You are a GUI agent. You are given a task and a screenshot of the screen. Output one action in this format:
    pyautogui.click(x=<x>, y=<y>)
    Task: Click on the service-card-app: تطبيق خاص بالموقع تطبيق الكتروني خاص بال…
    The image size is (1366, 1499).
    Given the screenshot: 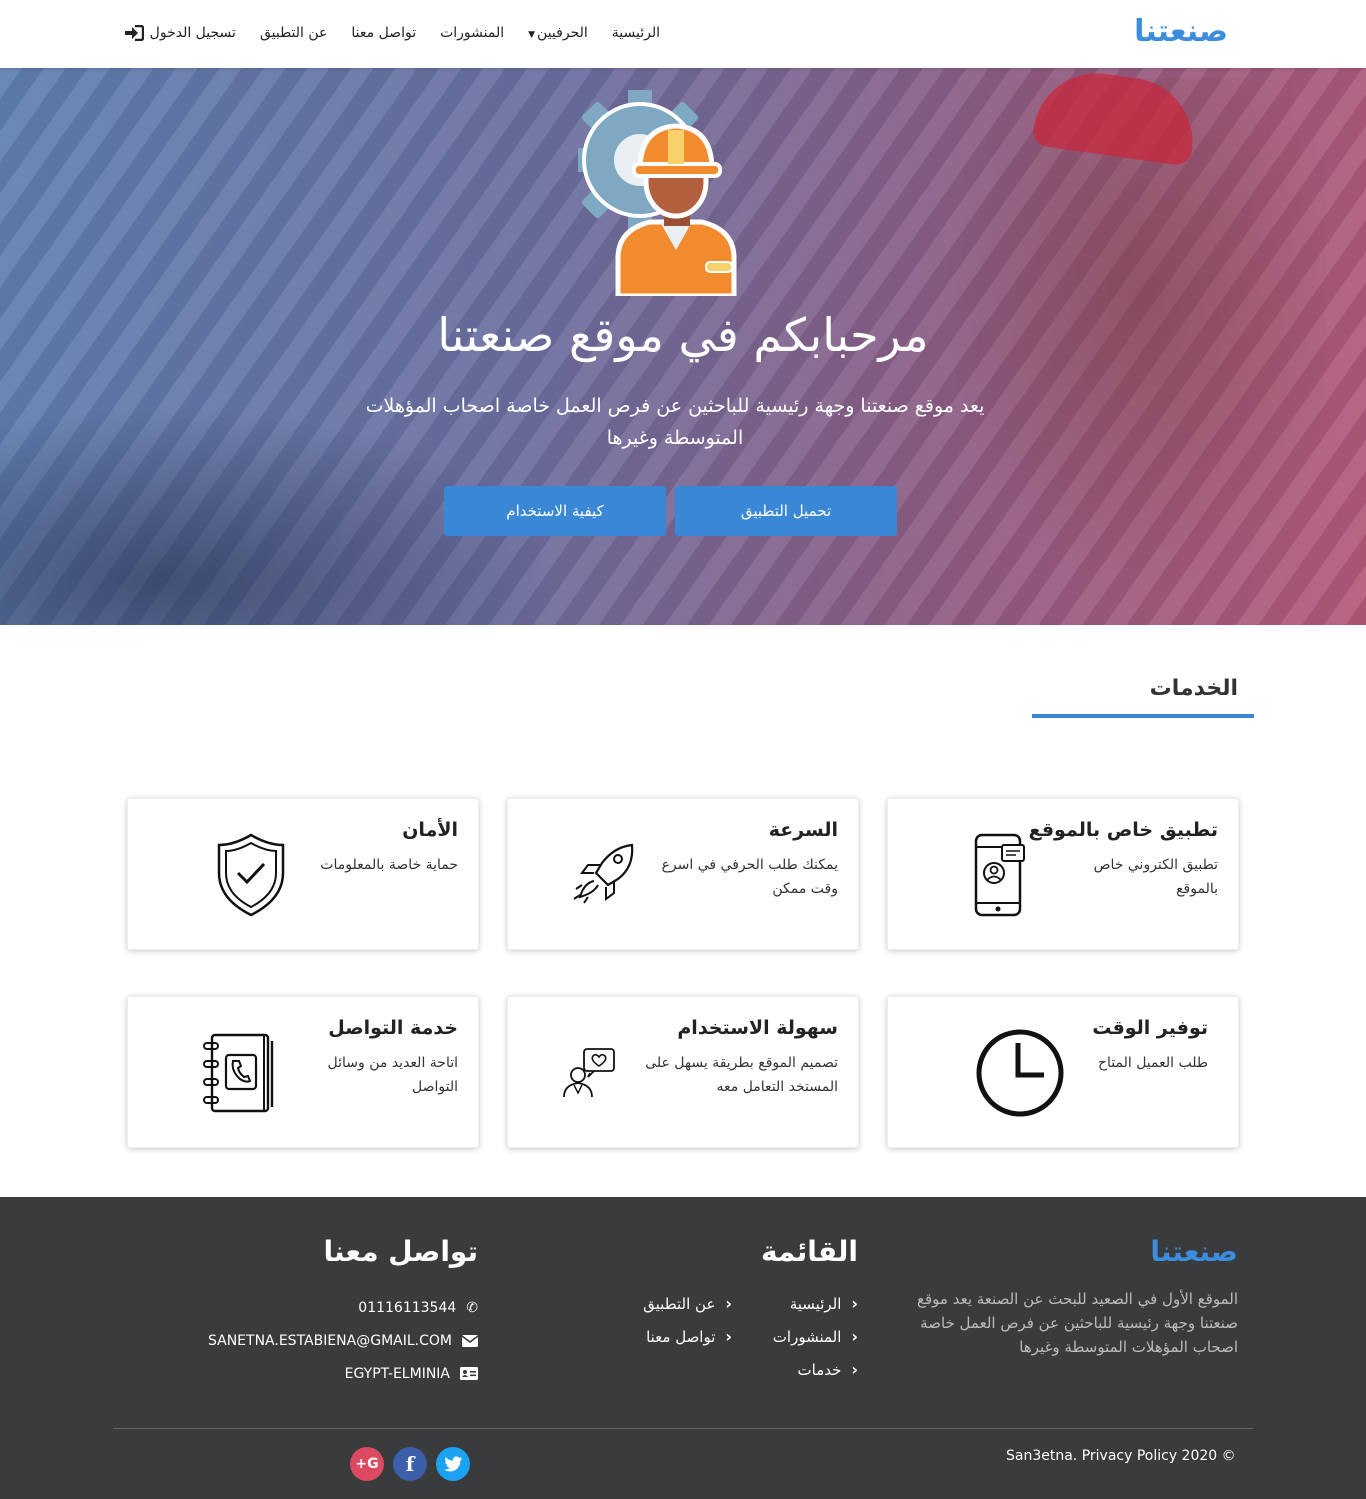 What is the action you would take?
    pyautogui.click(x=1063, y=874)
    